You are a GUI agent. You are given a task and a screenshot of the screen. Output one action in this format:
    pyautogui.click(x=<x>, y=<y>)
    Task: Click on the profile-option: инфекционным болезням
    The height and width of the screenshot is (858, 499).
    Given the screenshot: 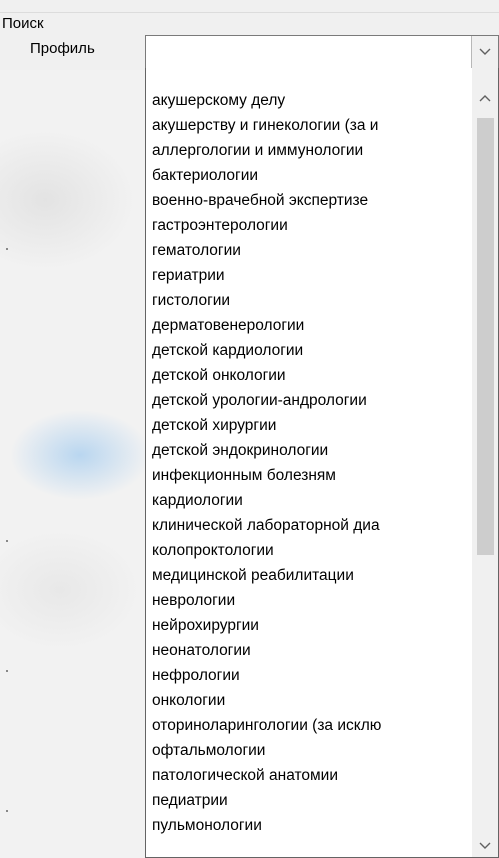 What is the action you would take?
    pyautogui.click(x=309, y=475)
    